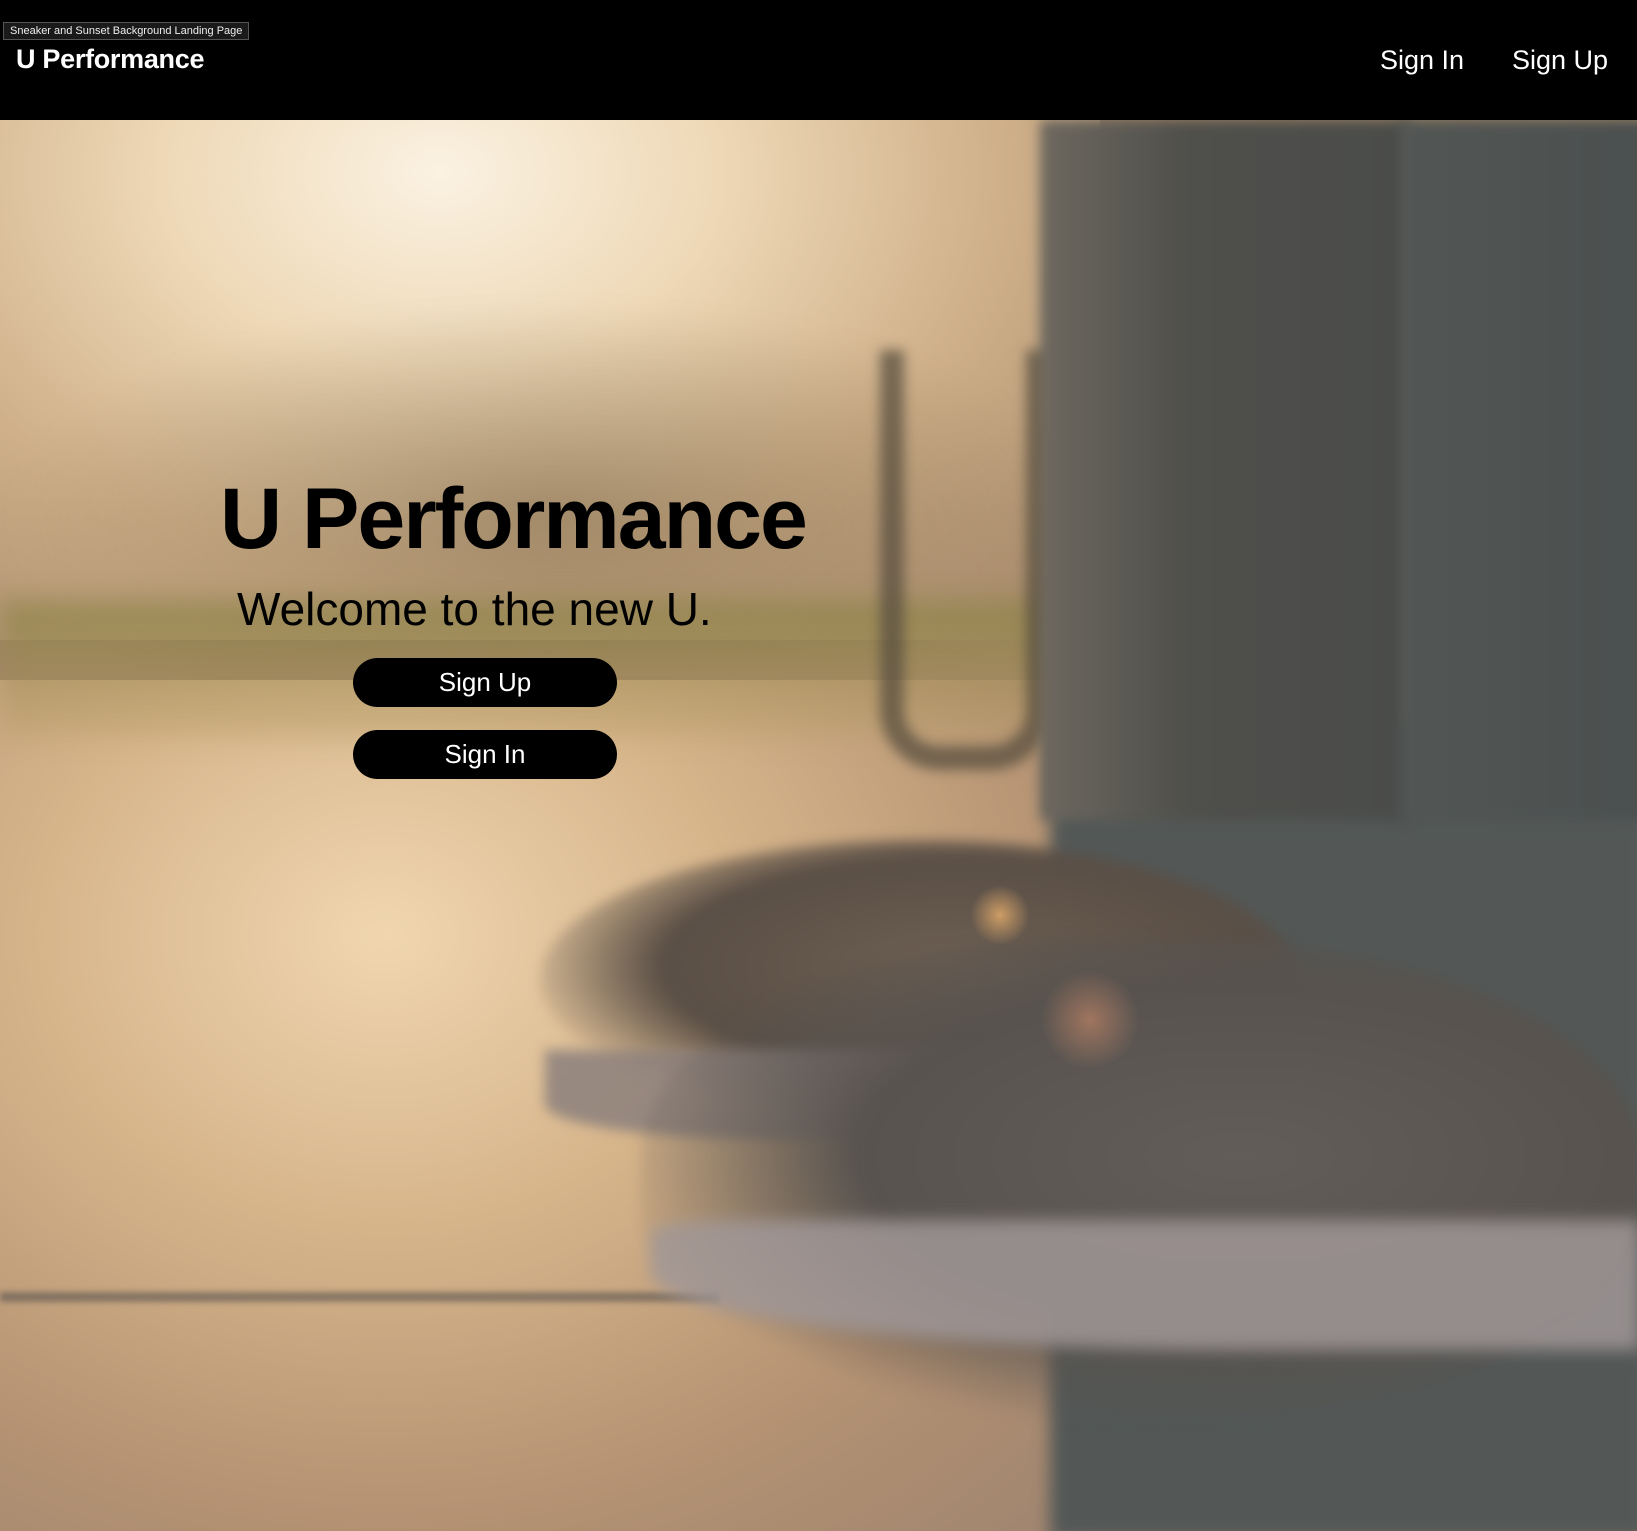  Describe the element at coordinates (360, 1297) in the screenshot. I see `background-ground-line` at that location.